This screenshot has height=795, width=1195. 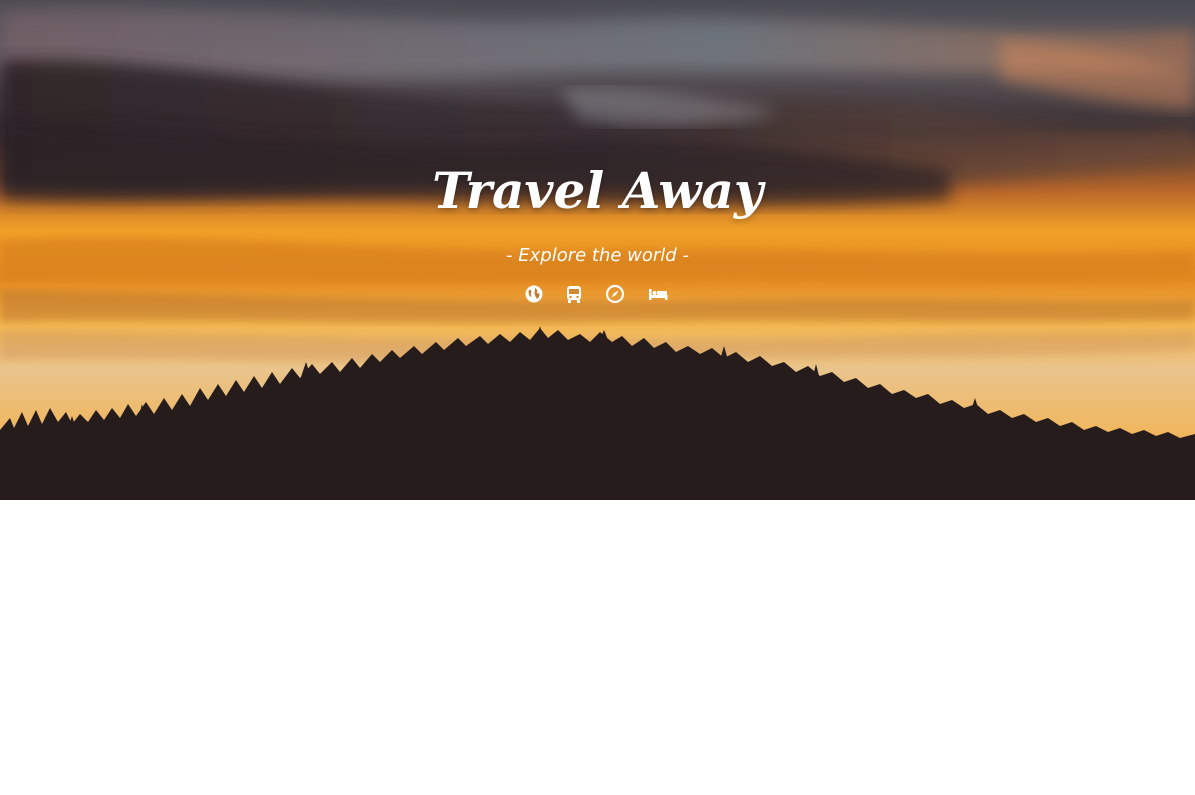 What do you see at coordinates (534, 294) in the screenshot?
I see `globe-icon` at bounding box center [534, 294].